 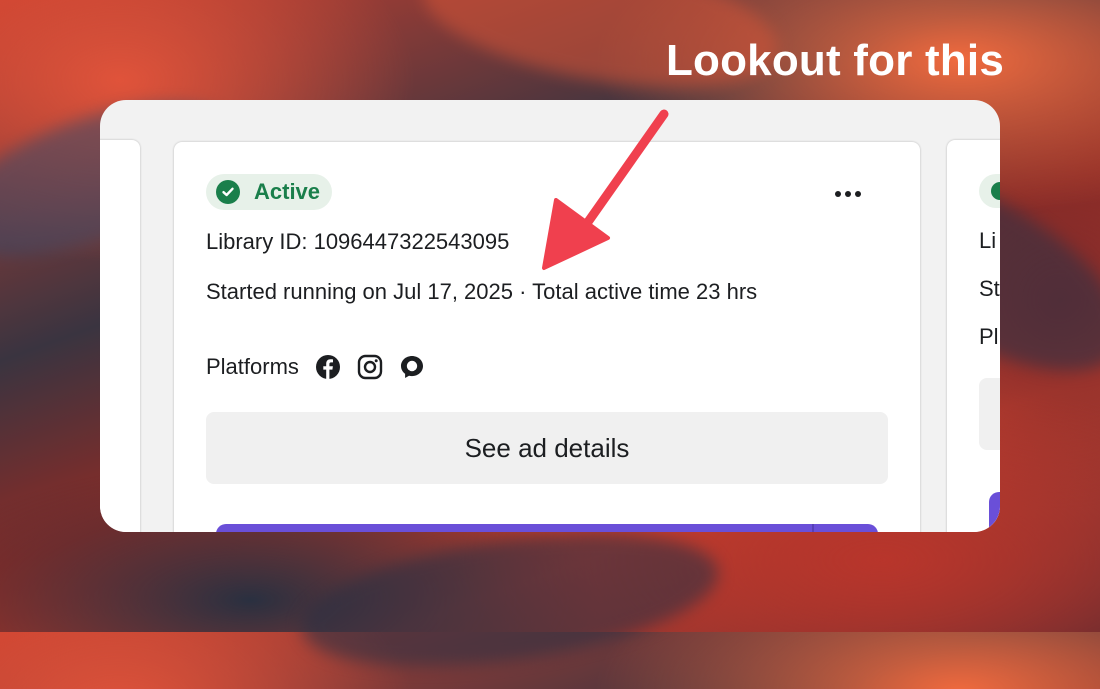 What do you see at coordinates (989, 191) in the screenshot?
I see `next-status-badge` at bounding box center [989, 191].